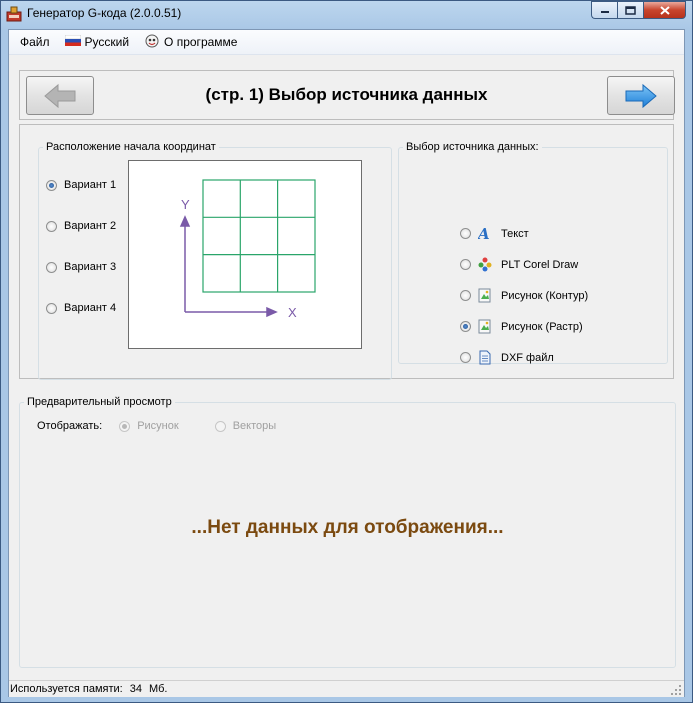 The height and width of the screenshot is (703, 693). Describe the element at coordinates (90, 308) in the screenshot. I see `origin-option-4-label: Вариант 4` at that location.